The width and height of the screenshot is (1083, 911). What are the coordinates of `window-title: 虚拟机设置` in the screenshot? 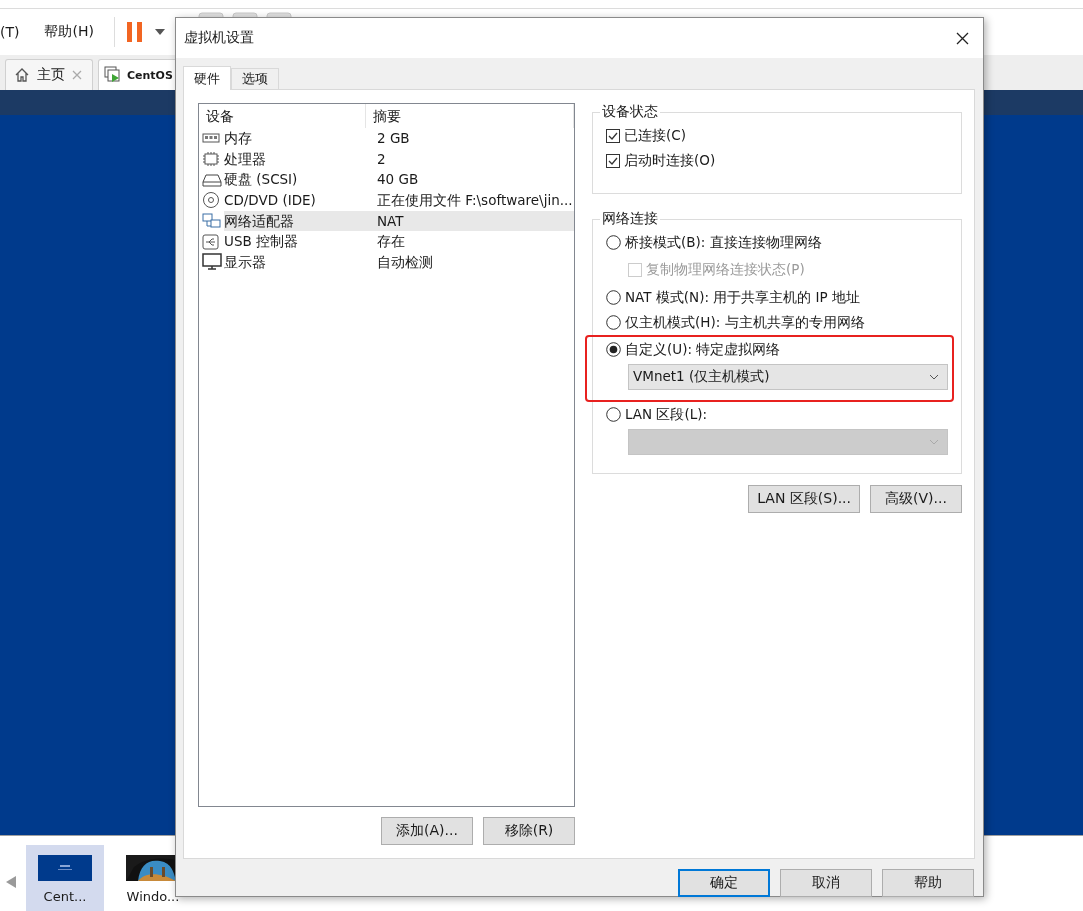 It's located at (219, 38).